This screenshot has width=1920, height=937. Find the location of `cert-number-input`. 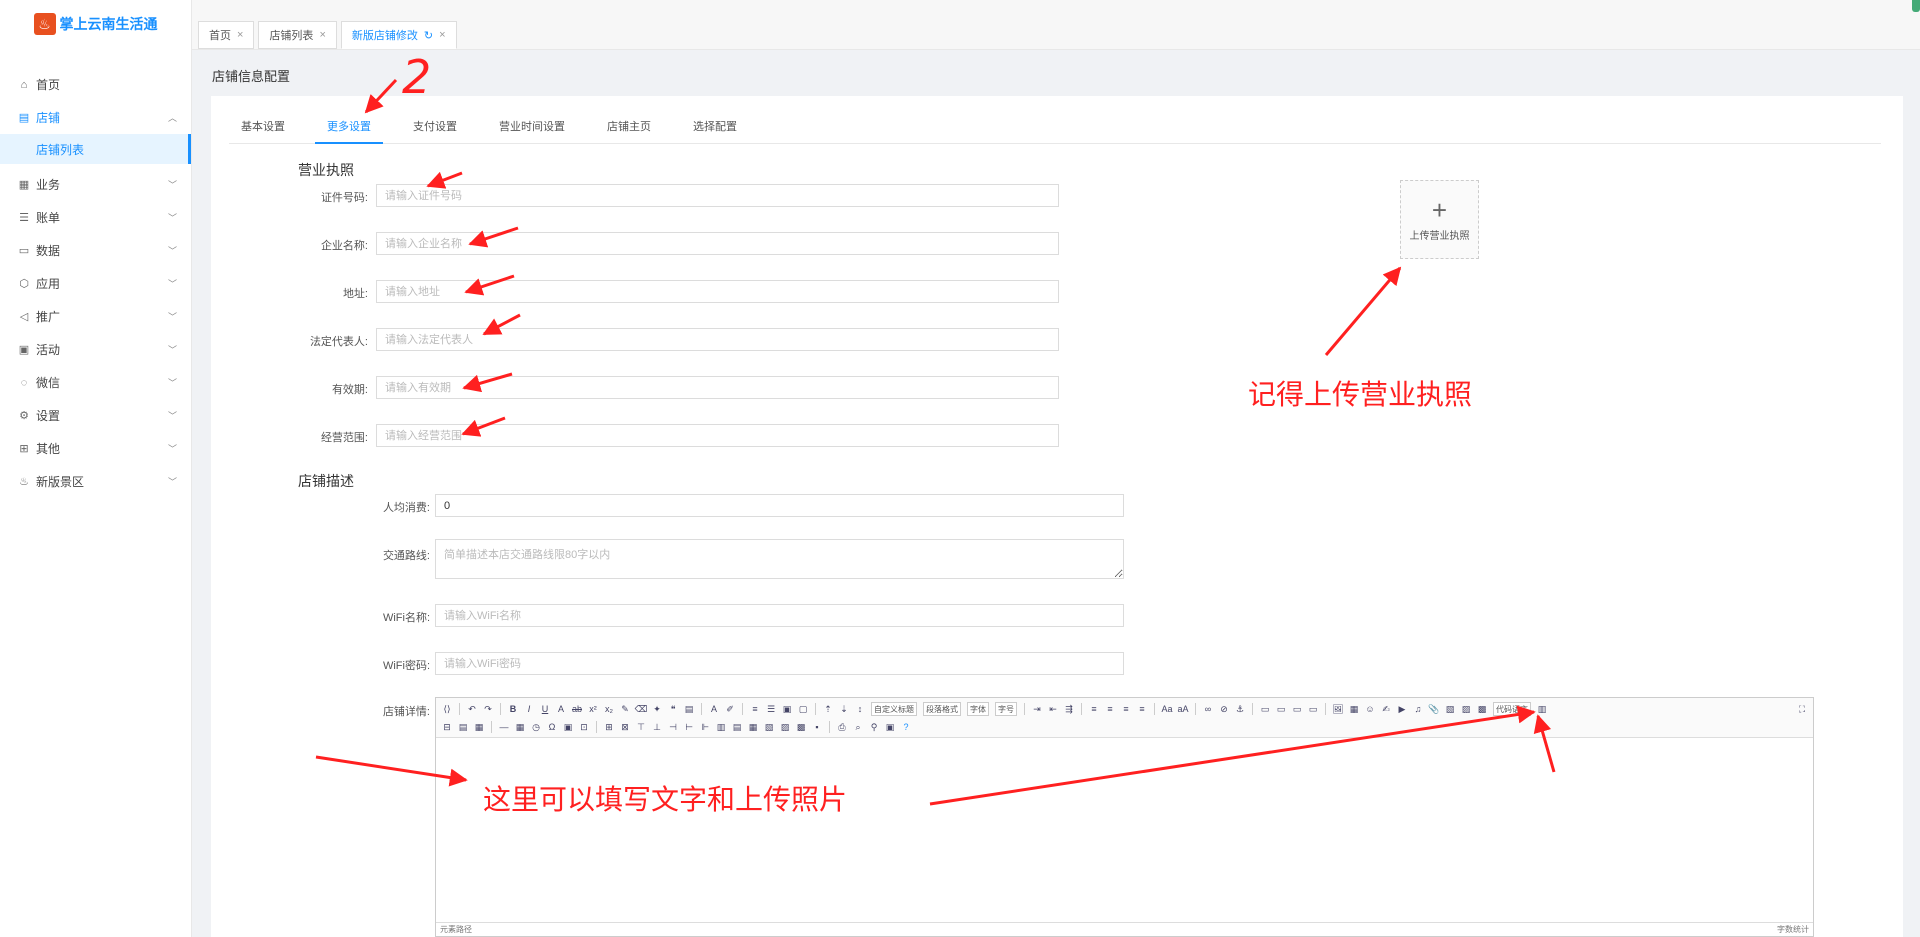

cert-number-input is located at coordinates (717, 195).